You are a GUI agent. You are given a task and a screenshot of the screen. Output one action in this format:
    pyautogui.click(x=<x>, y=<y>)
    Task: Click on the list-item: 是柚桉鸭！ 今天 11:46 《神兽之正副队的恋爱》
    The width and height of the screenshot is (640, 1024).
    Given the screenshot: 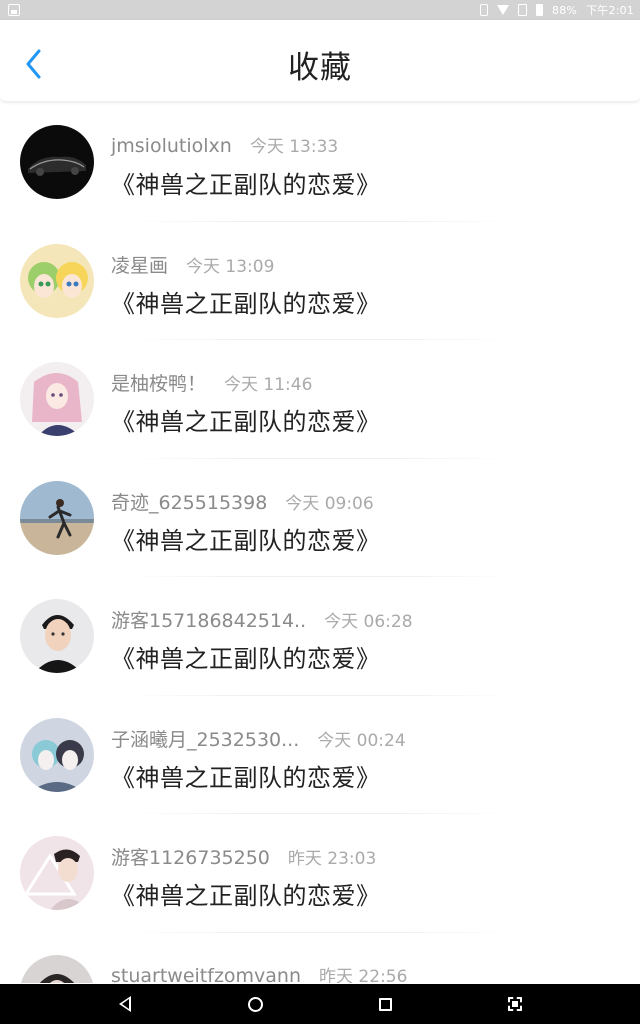 What is the action you would take?
    pyautogui.click(x=320, y=399)
    